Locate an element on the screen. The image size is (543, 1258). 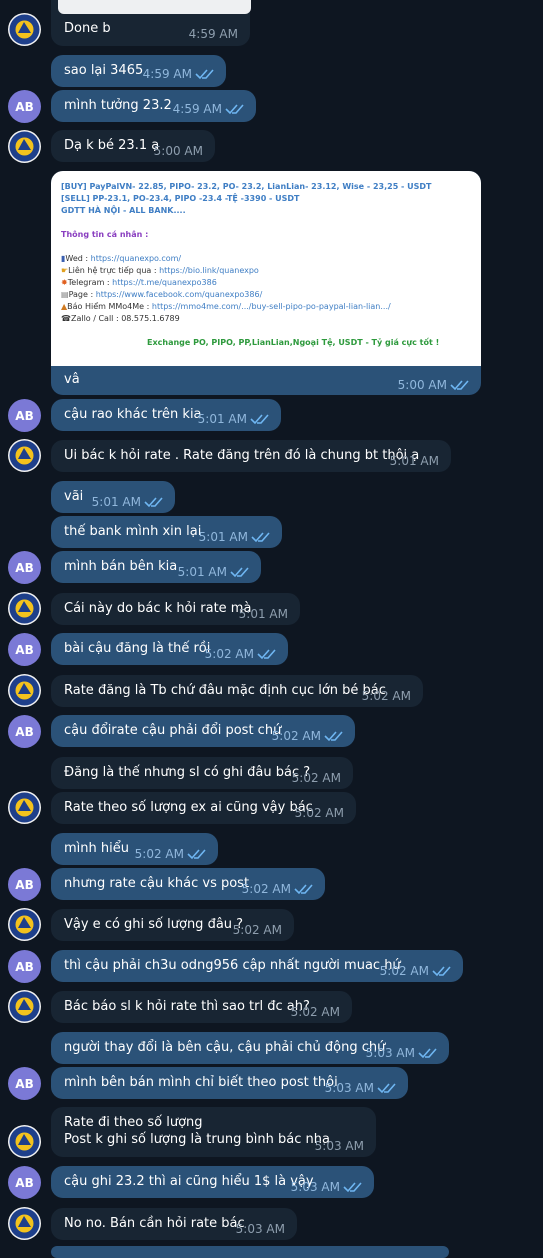
message-bubble: nhưng rate cậu khác vs post 5:02 AM is located at coordinates (188, 884).